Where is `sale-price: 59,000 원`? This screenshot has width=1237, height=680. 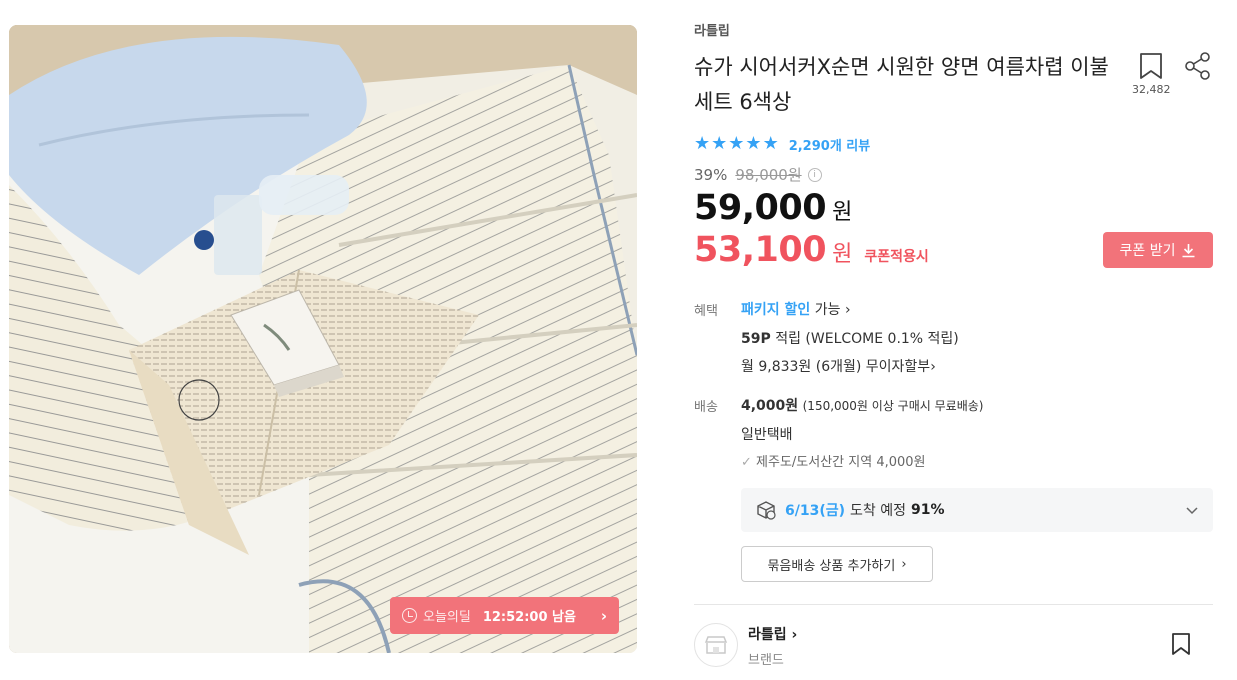
sale-price: 59,000 원 is located at coordinates (773, 208).